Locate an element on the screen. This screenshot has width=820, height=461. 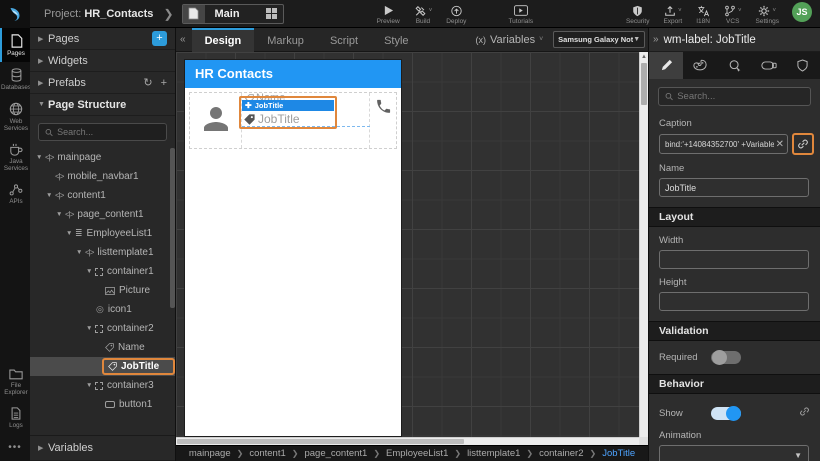
layout-section-header: Layout is located at coordinates (734, 217).